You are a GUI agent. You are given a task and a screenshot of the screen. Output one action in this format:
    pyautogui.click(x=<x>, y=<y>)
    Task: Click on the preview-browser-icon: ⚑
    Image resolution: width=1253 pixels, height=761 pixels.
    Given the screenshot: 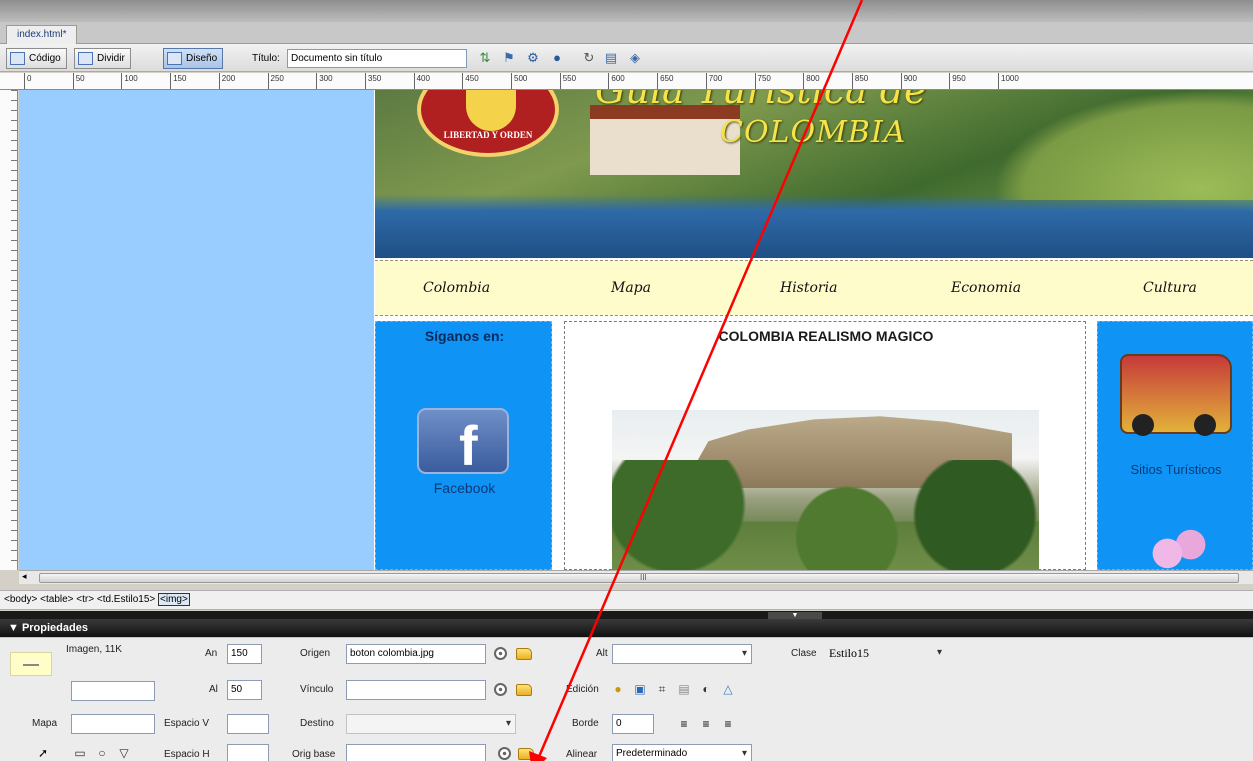 What is the action you would take?
    pyautogui.click(x=509, y=58)
    